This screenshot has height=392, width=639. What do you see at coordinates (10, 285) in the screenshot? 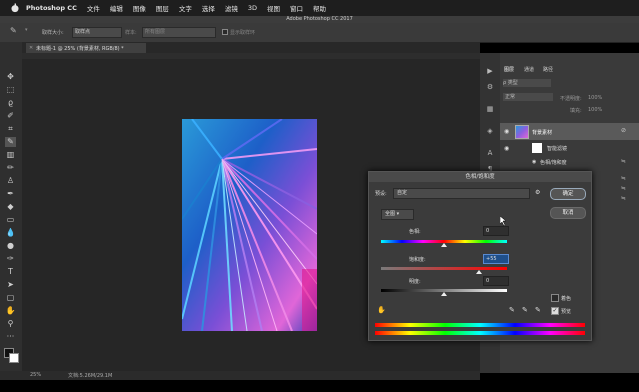
I see `path-select-tool-icon: ➤` at bounding box center [10, 285].